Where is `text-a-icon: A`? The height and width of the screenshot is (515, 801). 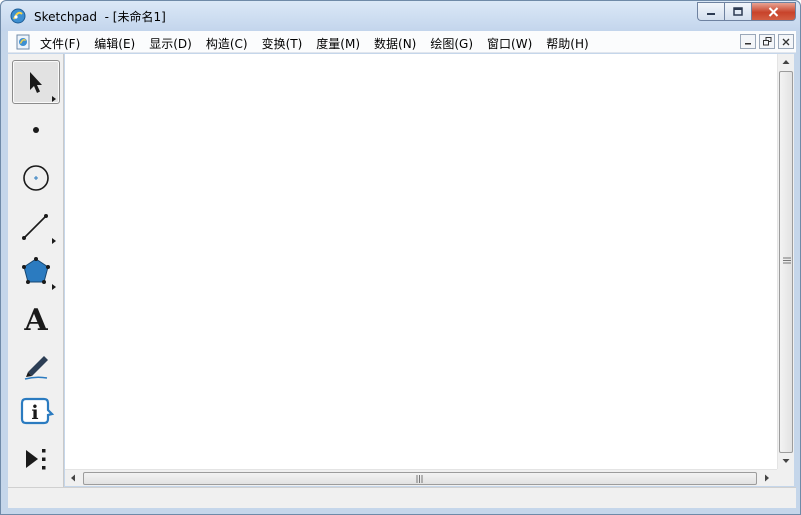
text-a-icon: A is located at coordinates (35, 320).